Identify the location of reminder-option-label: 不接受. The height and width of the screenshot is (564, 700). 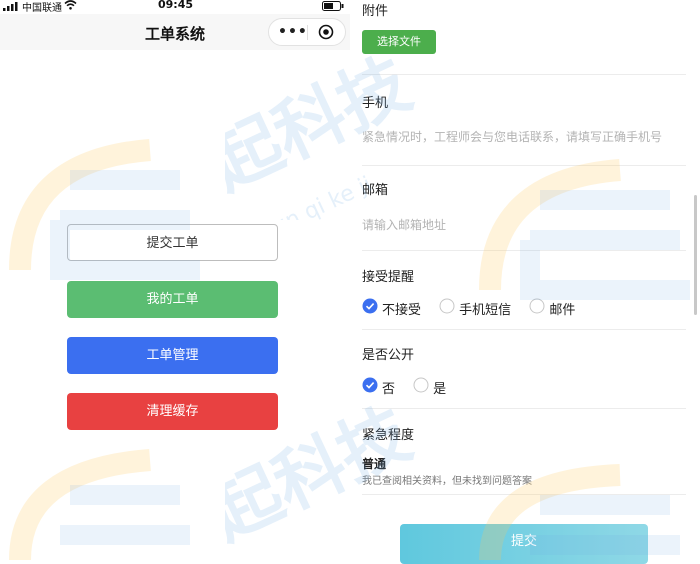
(402, 310).